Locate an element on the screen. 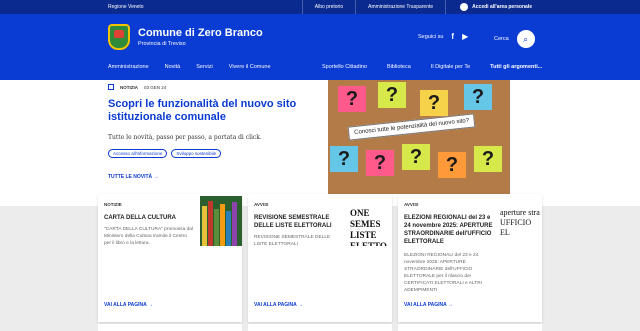 This screenshot has height=331, width=640. nav-sportello-cittadino: Sportello Cittadino is located at coordinates (344, 67).